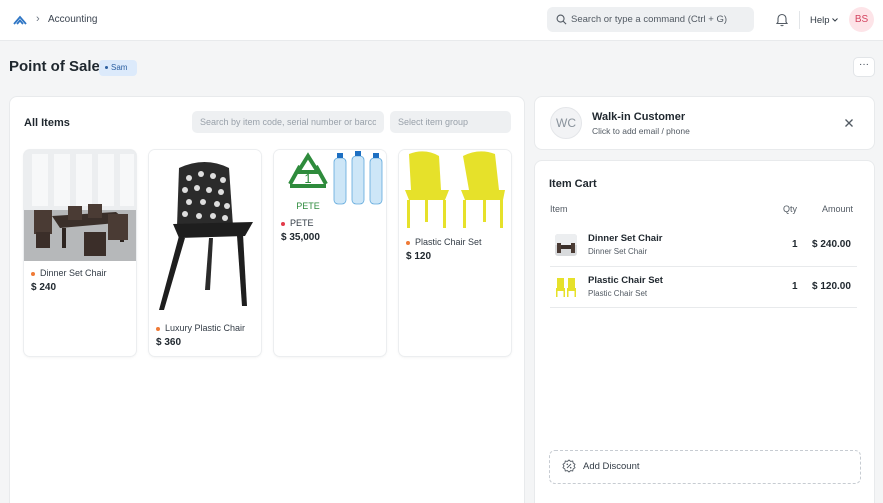 This screenshot has height=503, width=883. Describe the element at coordinates (330, 253) in the screenshot. I see `item-card-pete: 1 PETE PETE $ 35,000` at that location.